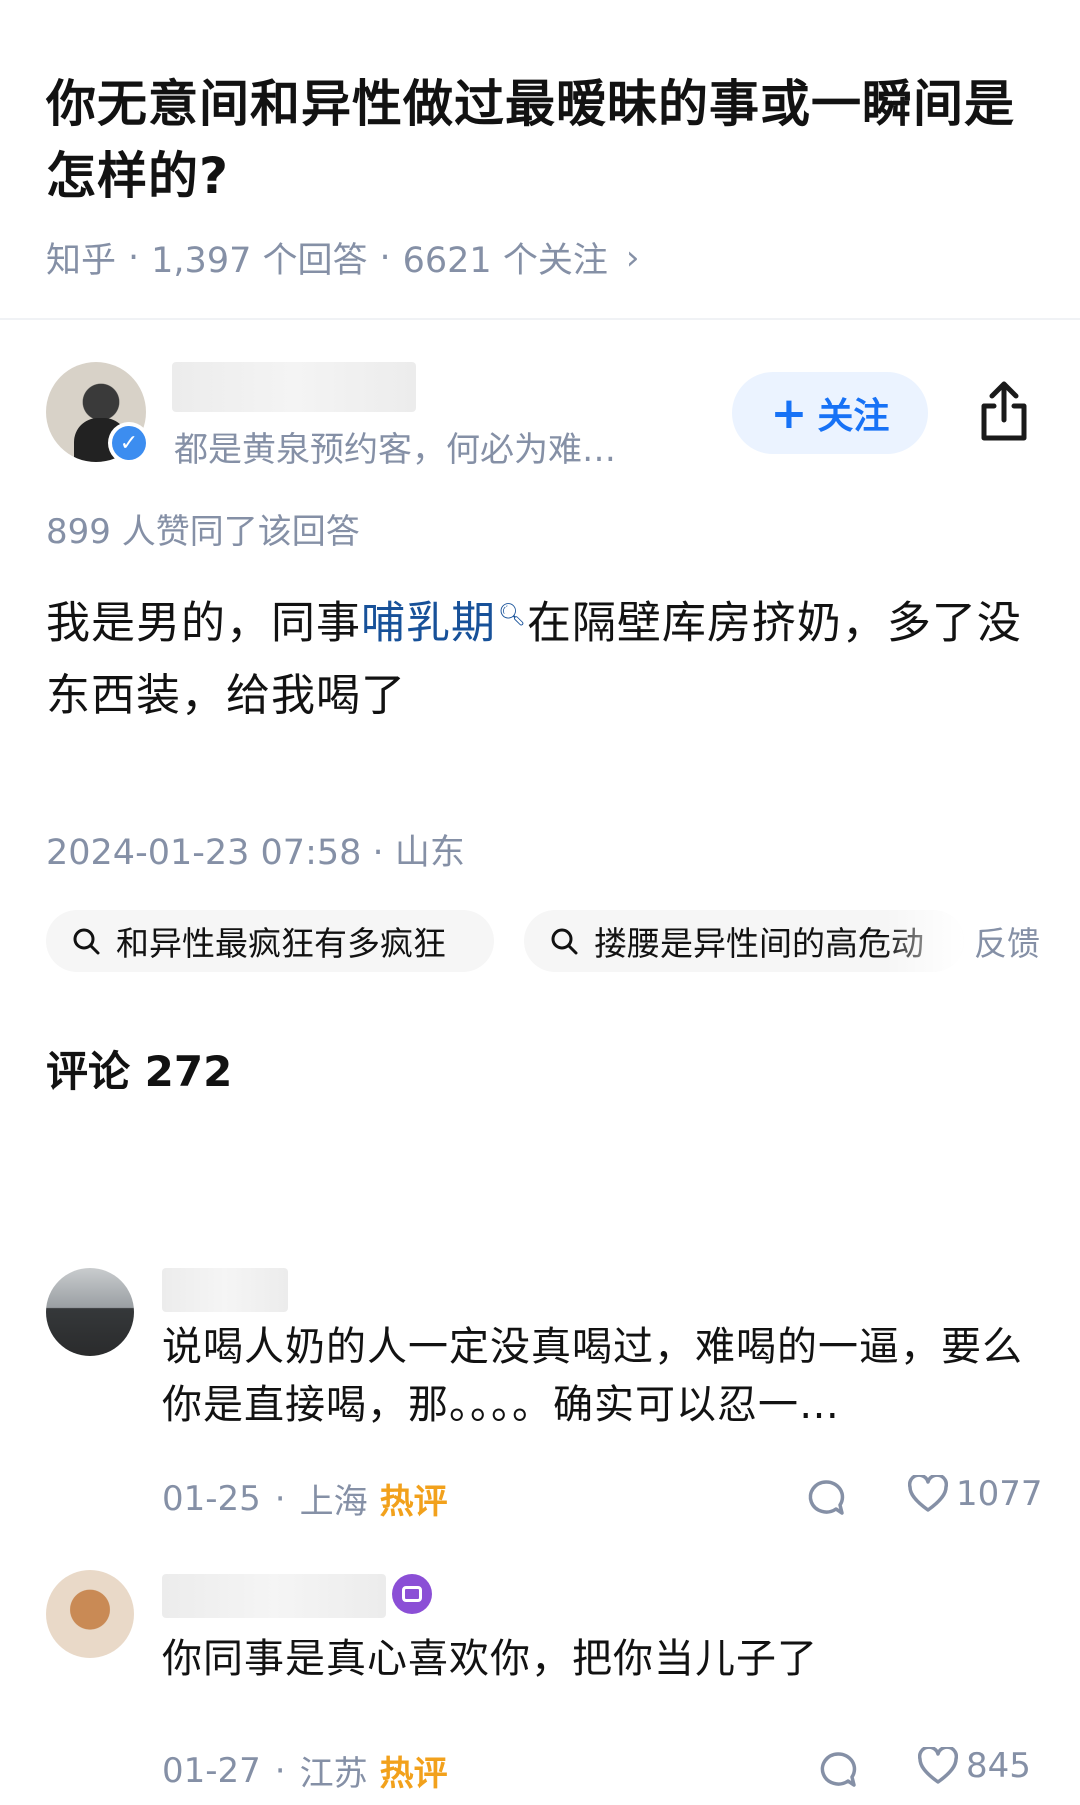 The width and height of the screenshot is (1080, 1805). Describe the element at coordinates (429, 853) in the screenshot. I see `answer-location: 山东` at that location.